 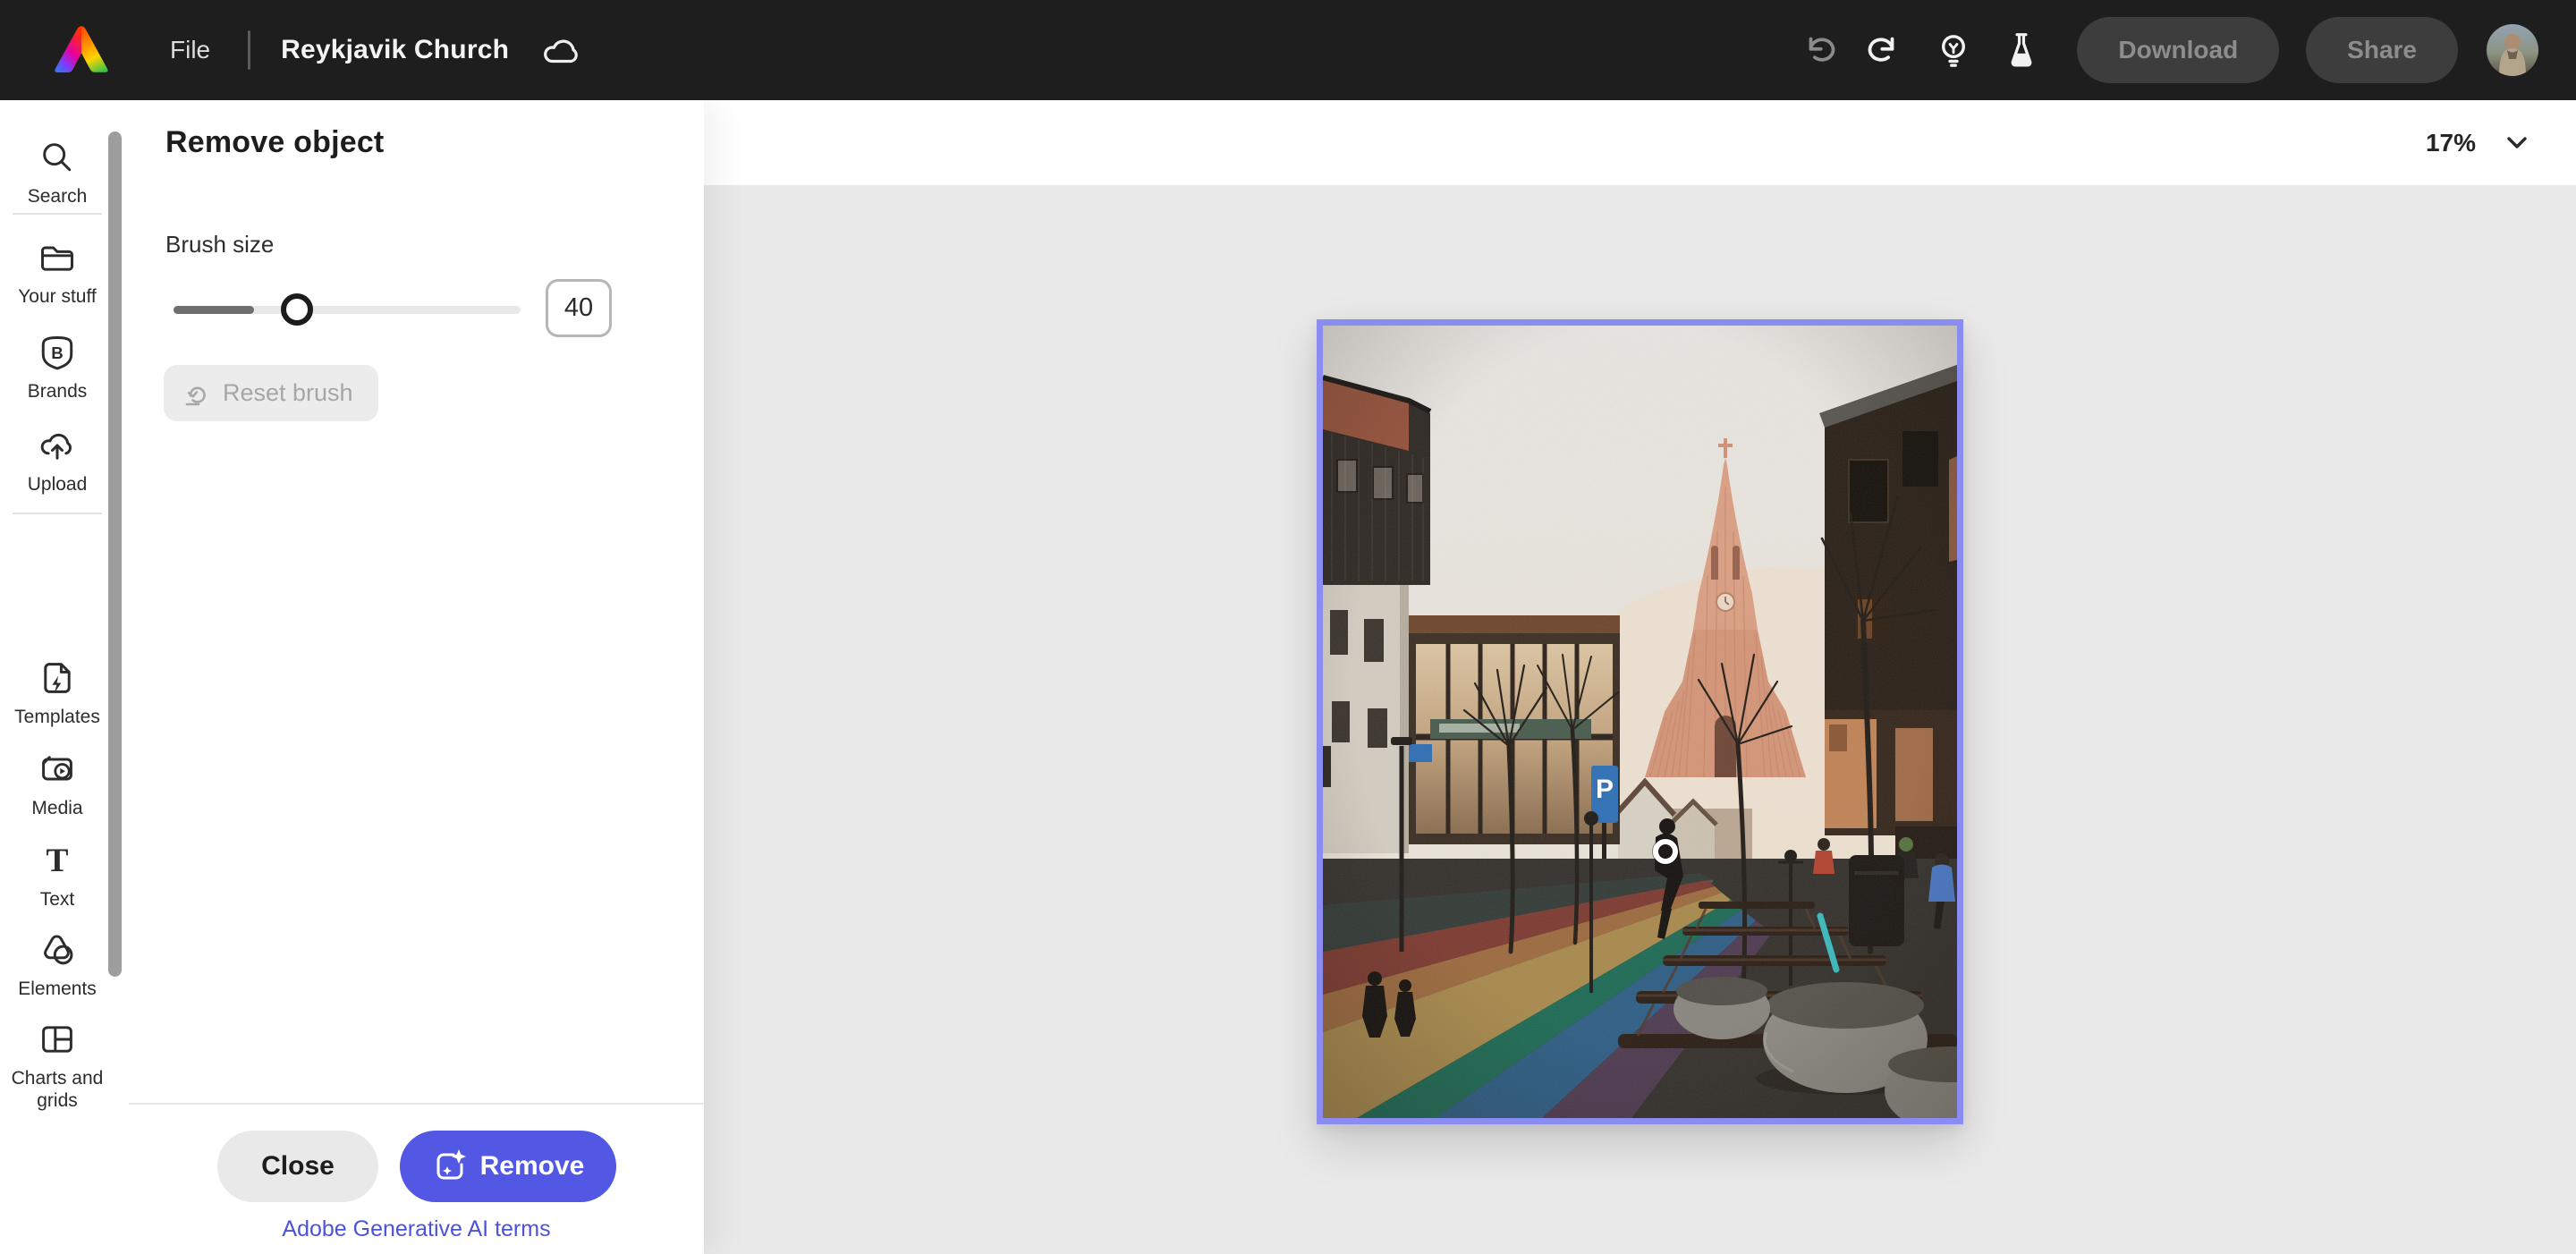 I want to click on canvas-toolbar: 17%, so click(x=1640, y=142).